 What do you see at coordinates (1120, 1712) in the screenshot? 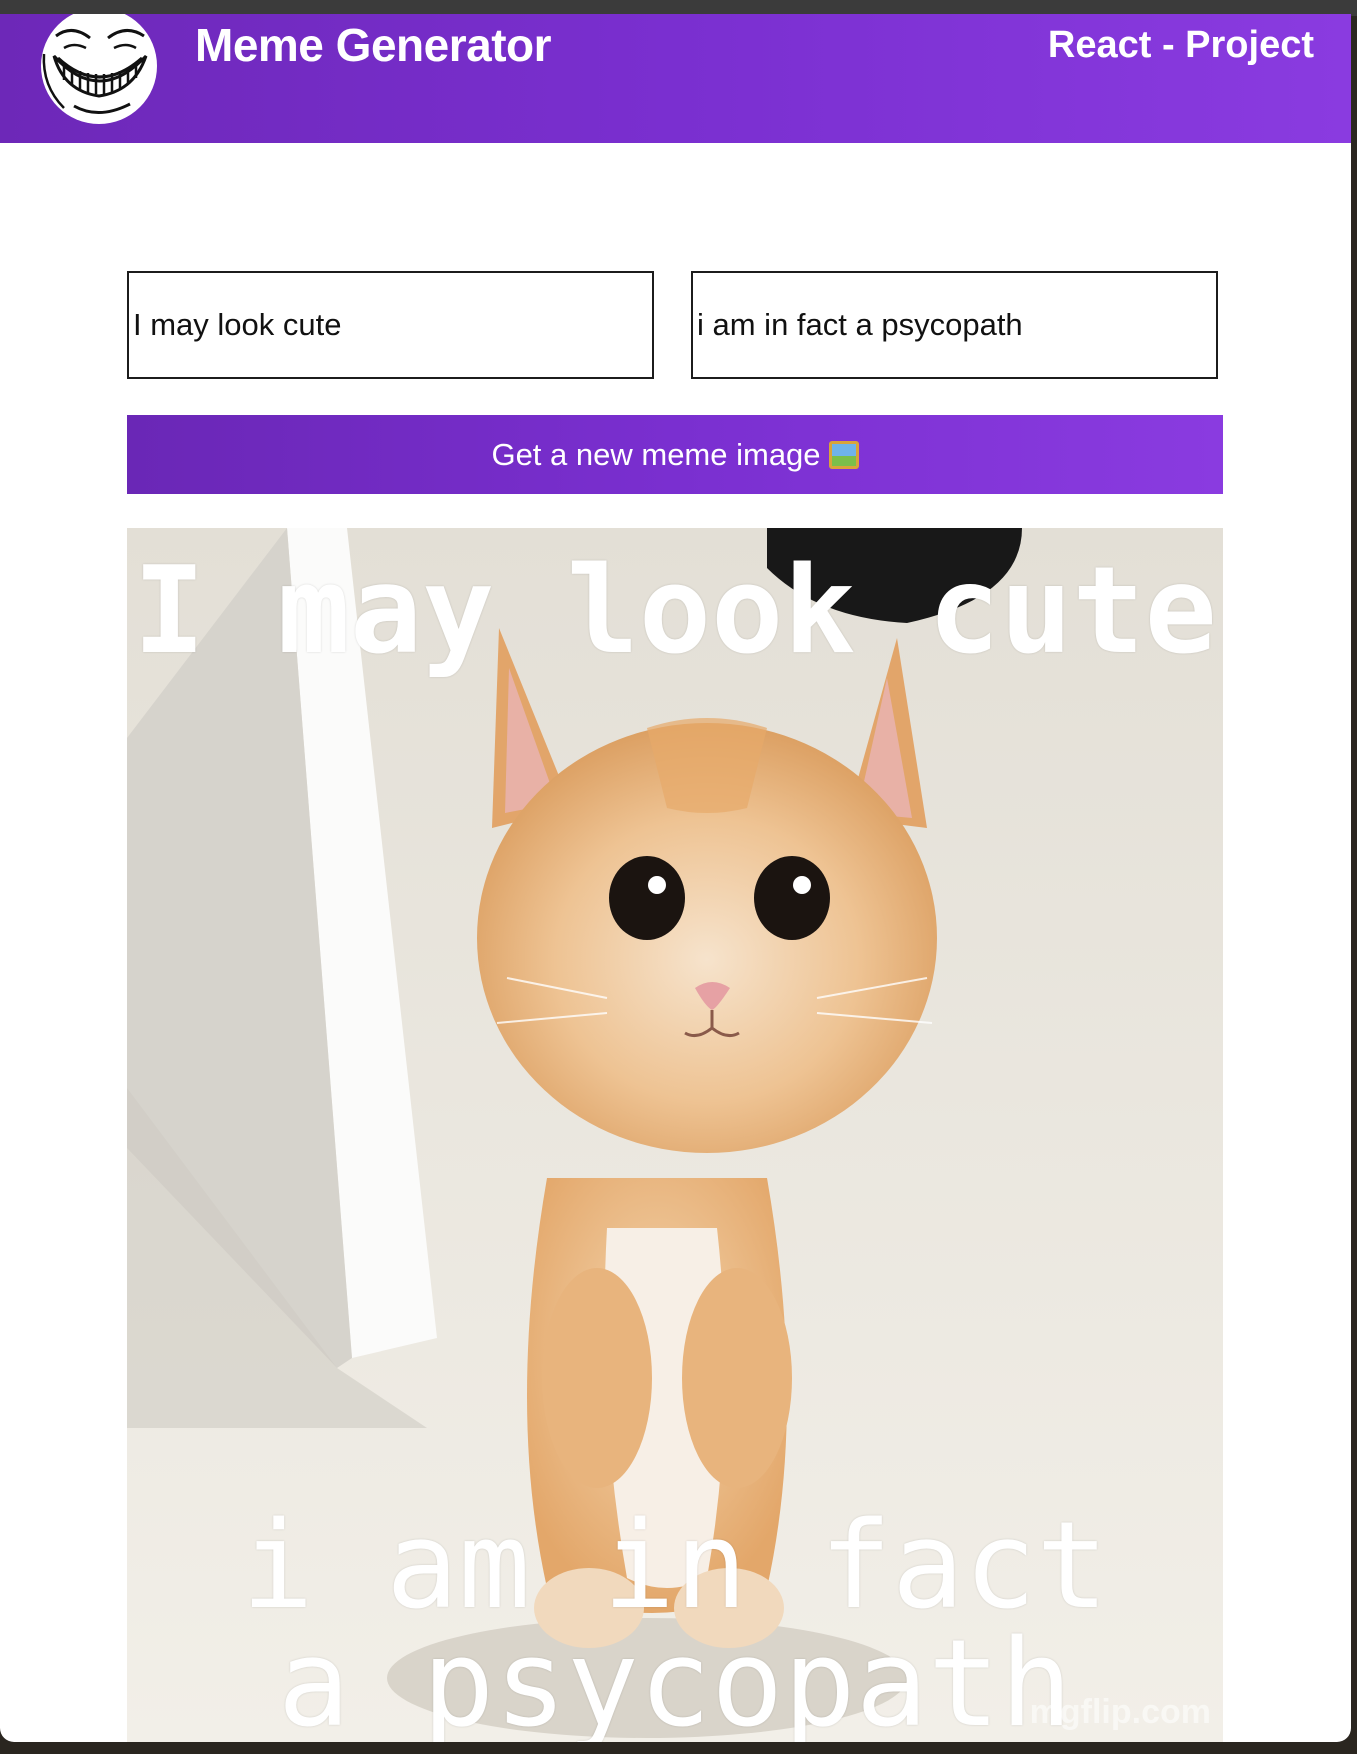
I see `meme-watermark: mgflip.com` at bounding box center [1120, 1712].